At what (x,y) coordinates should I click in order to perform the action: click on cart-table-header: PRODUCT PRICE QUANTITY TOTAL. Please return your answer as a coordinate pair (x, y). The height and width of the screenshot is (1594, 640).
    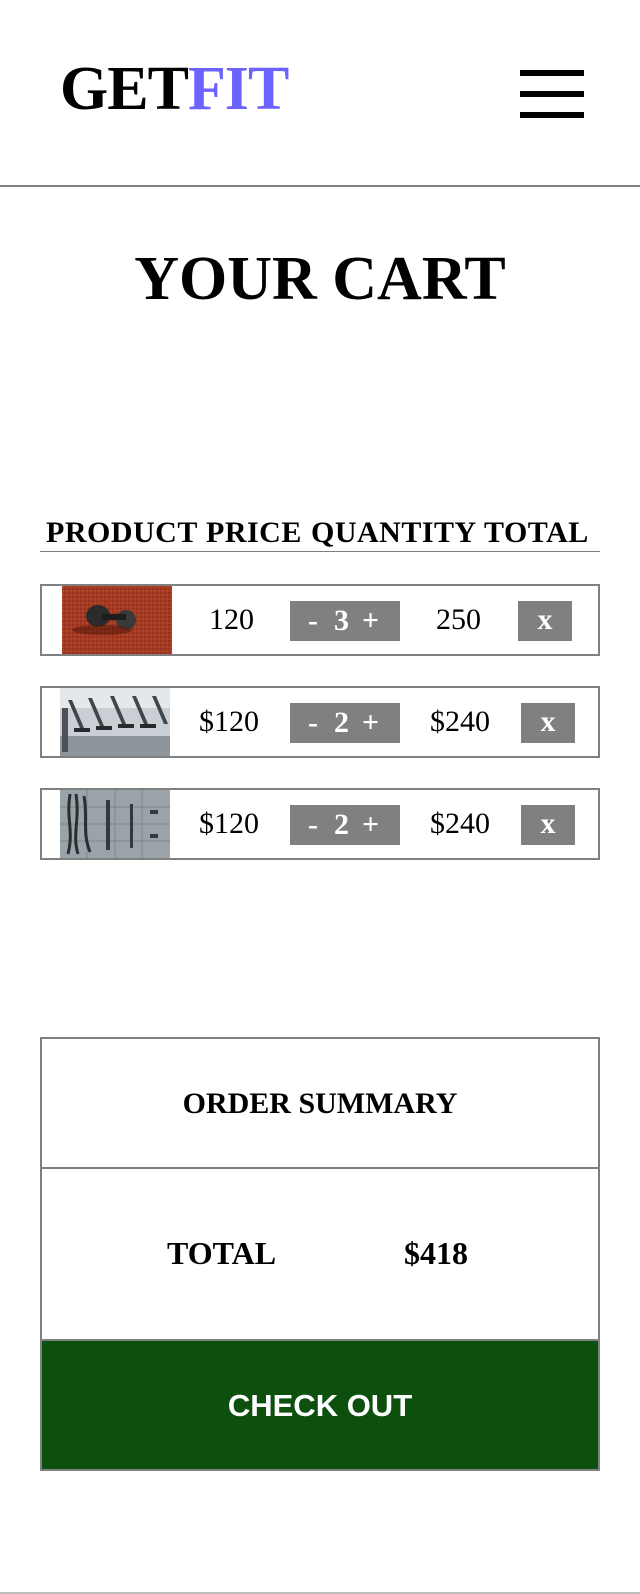
    Looking at the image, I should click on (320, 532).